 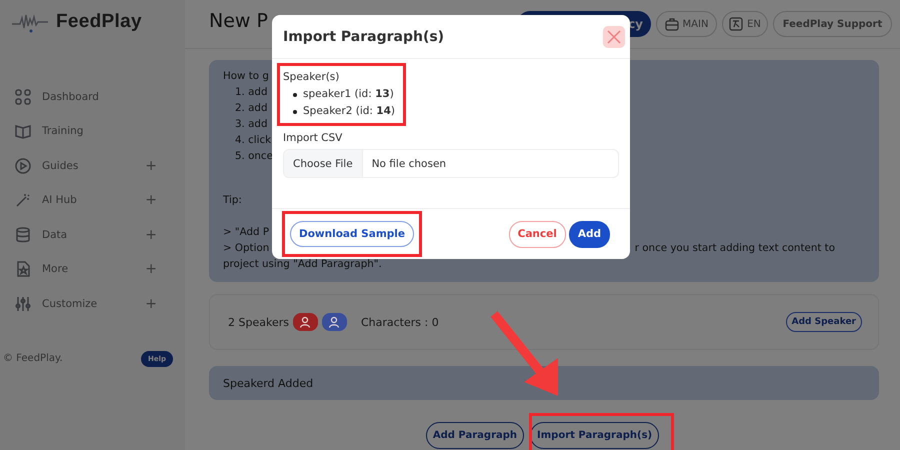 What do you see at coordinates (824, 322) in the screenshot?
I see `add-speaker-button: Add Speaker` at bounding box center [824, 322].